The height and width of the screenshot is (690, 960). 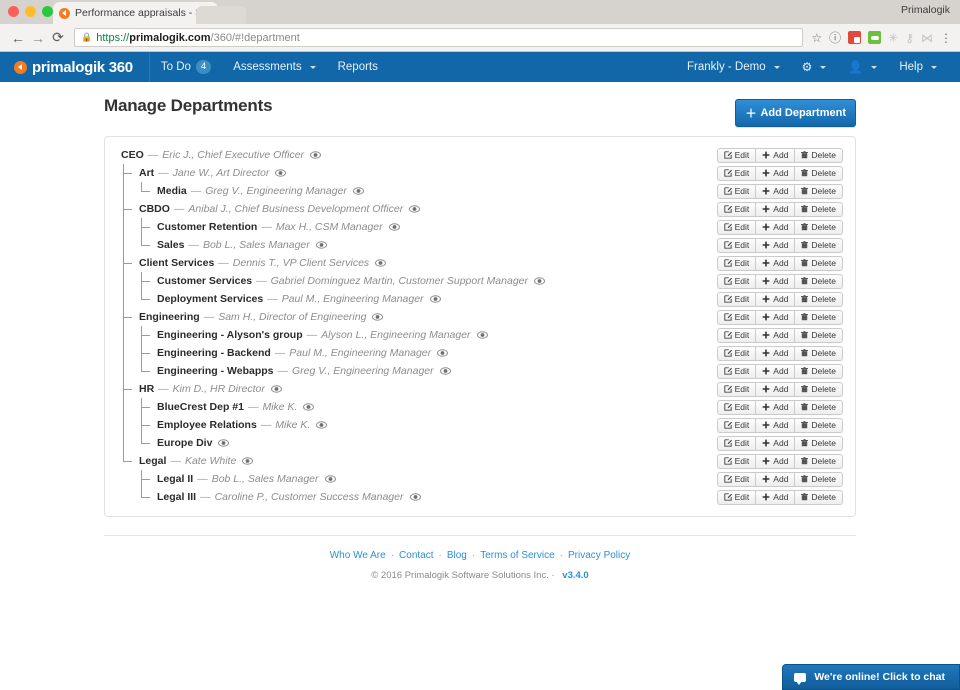 What do you see at coordinates (221, 15) in the screenshot?
I see `new-tab-button` at bounding box center [221, 15].